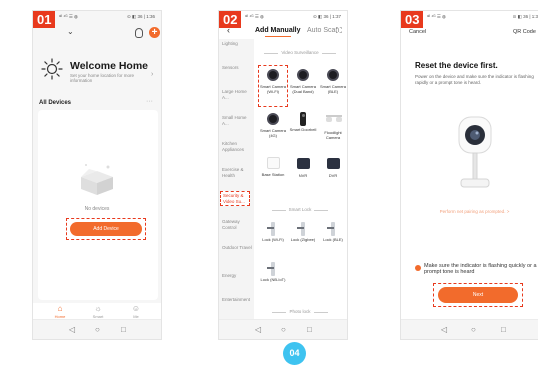 This screenshot has width=538, height=370. I want to click on page-title: Reset the device first., so click(456, 65).